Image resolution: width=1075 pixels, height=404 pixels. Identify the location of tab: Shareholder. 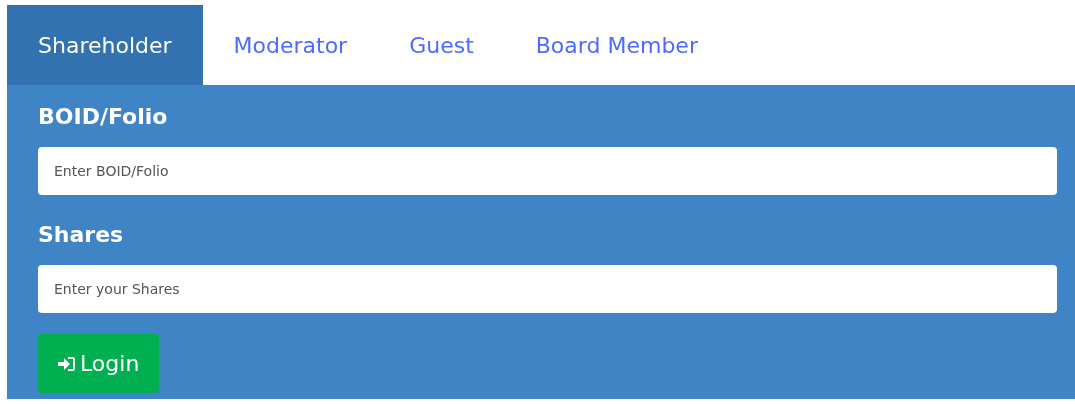
(105, 45).